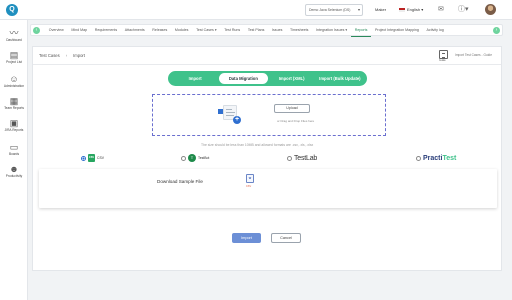 This screenshot has width=512, height=300. I want to click on file-dropzone: + Upload or Drag and Drop Files here, so click(269, 115).